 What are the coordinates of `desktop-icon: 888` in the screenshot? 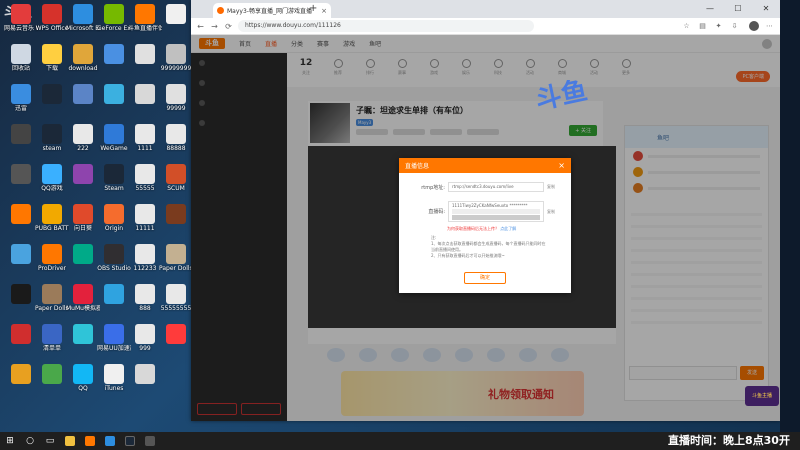 It's located at (145, 298).